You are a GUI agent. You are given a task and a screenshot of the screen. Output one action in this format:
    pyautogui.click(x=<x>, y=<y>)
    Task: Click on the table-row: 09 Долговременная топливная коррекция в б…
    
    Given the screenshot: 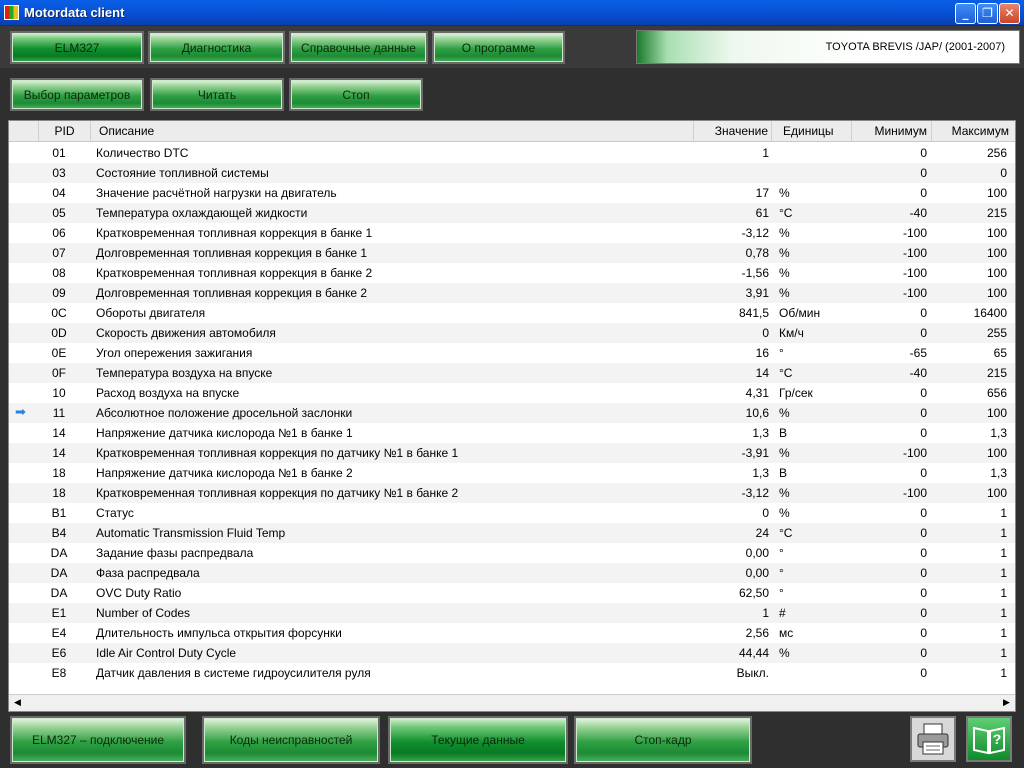 What is the action you would take?
    pyautogui.click(x=512, y=293)
    